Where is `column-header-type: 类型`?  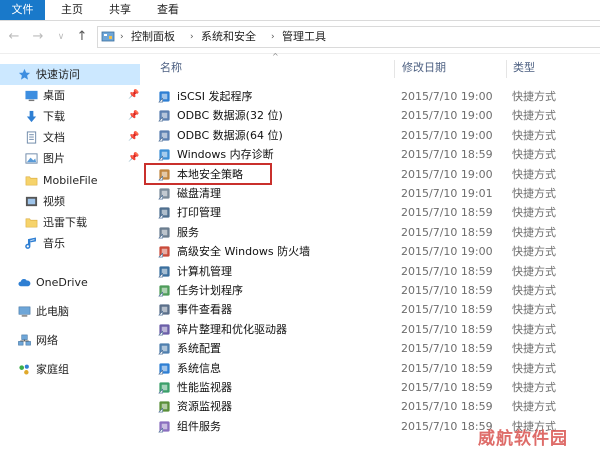
column-header-type: 类型 is located at coordinates (524, 68).